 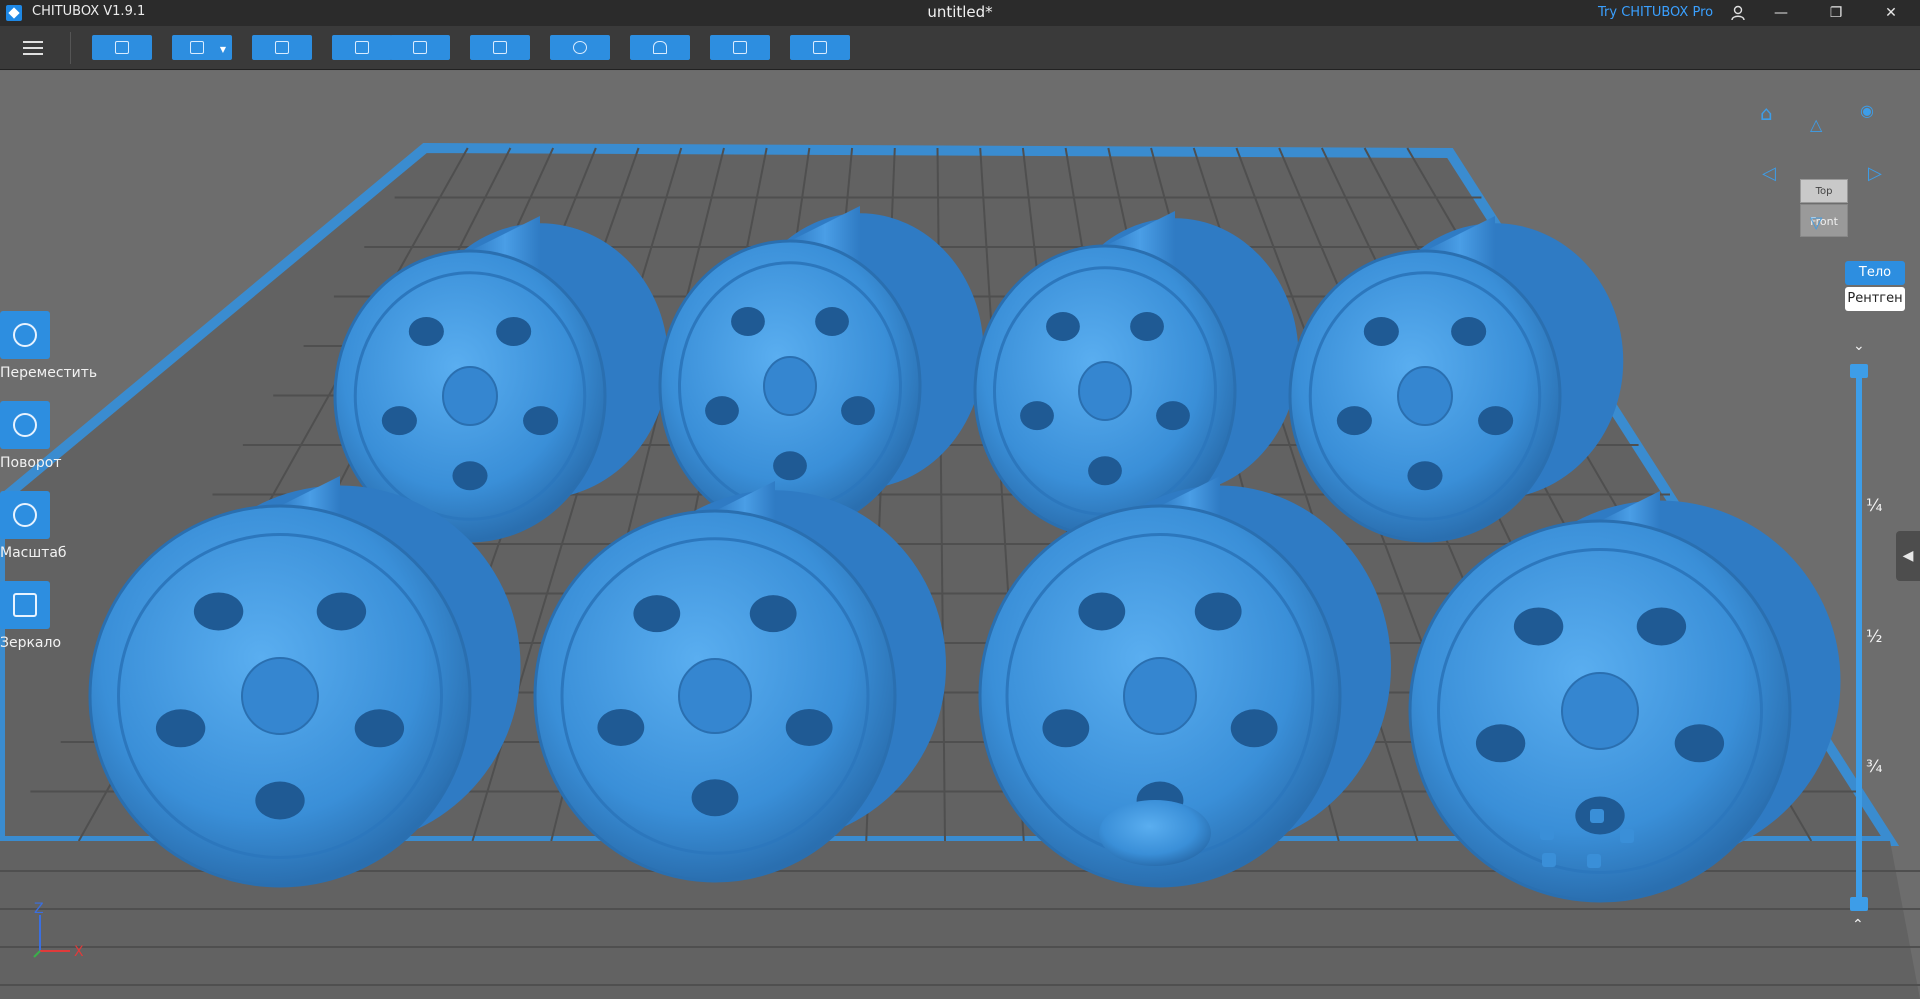 I want to click on move-tool-label: Переместить, so click(x=49, y=373).